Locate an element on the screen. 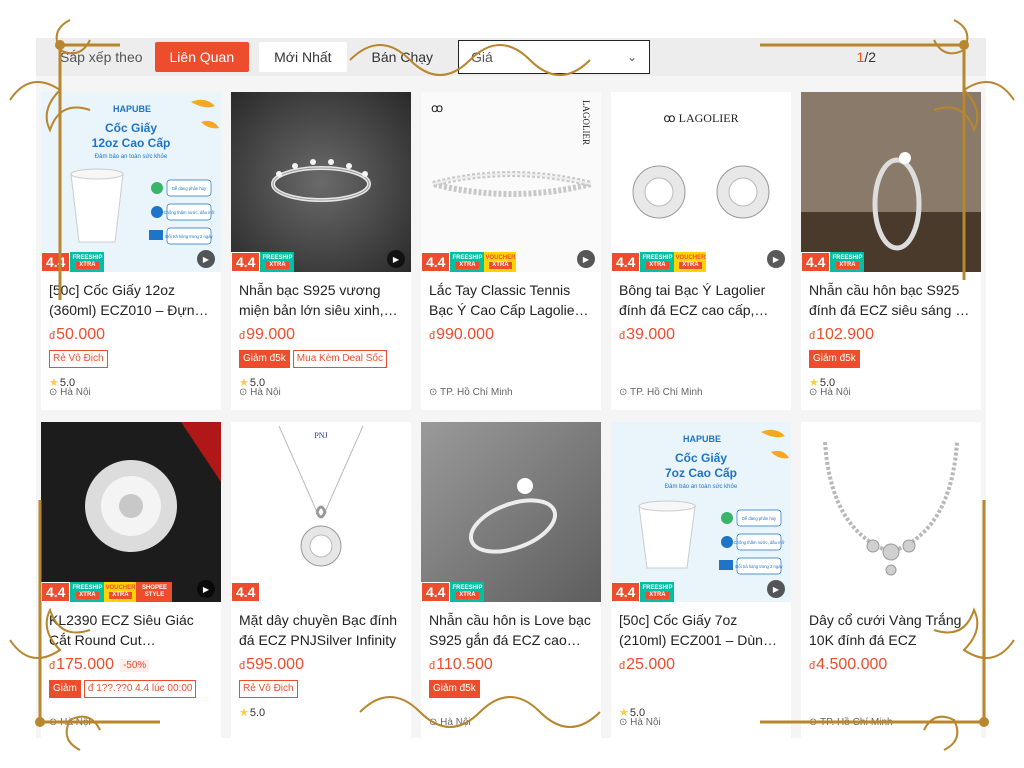  product-price: đ102.900 is located at coordinates (841, 335).